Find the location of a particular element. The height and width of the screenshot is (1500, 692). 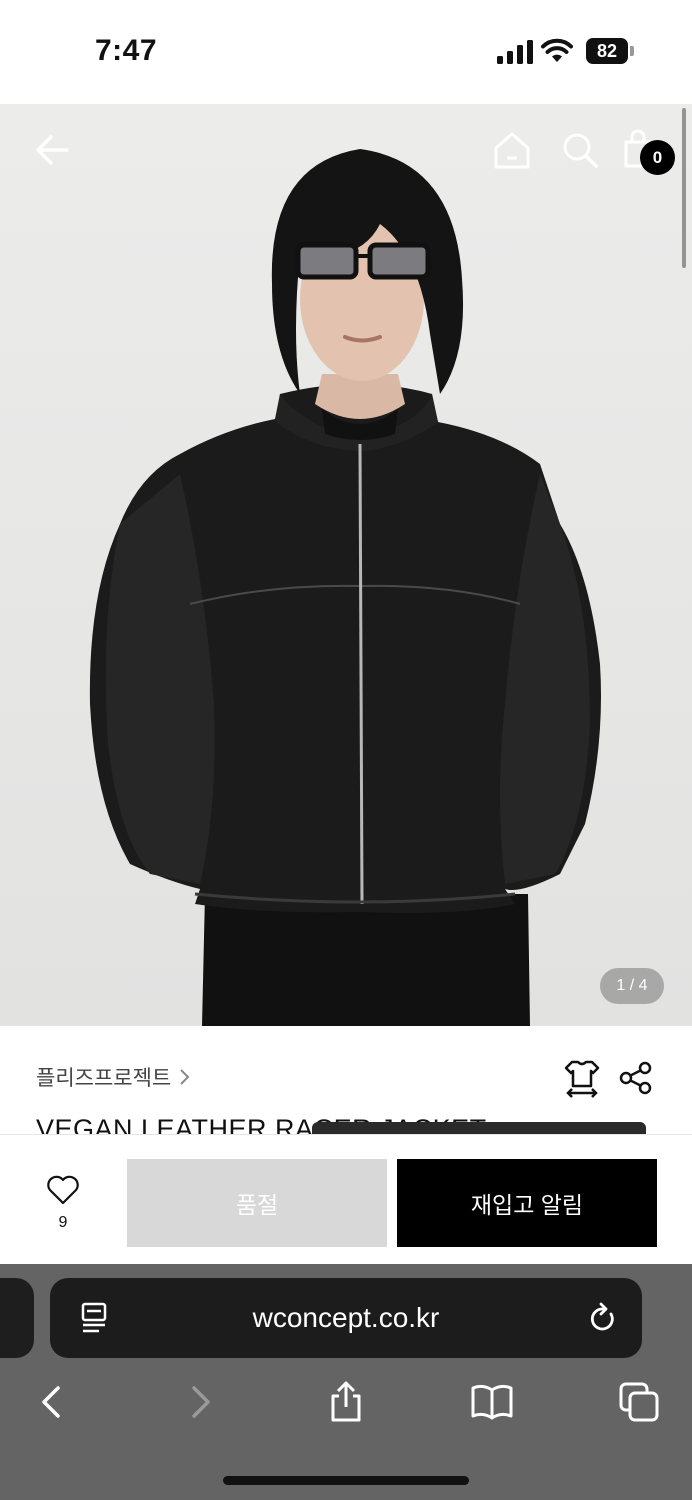

image-page-indicator: 1 / 4 is located at coordinates (632, 986).